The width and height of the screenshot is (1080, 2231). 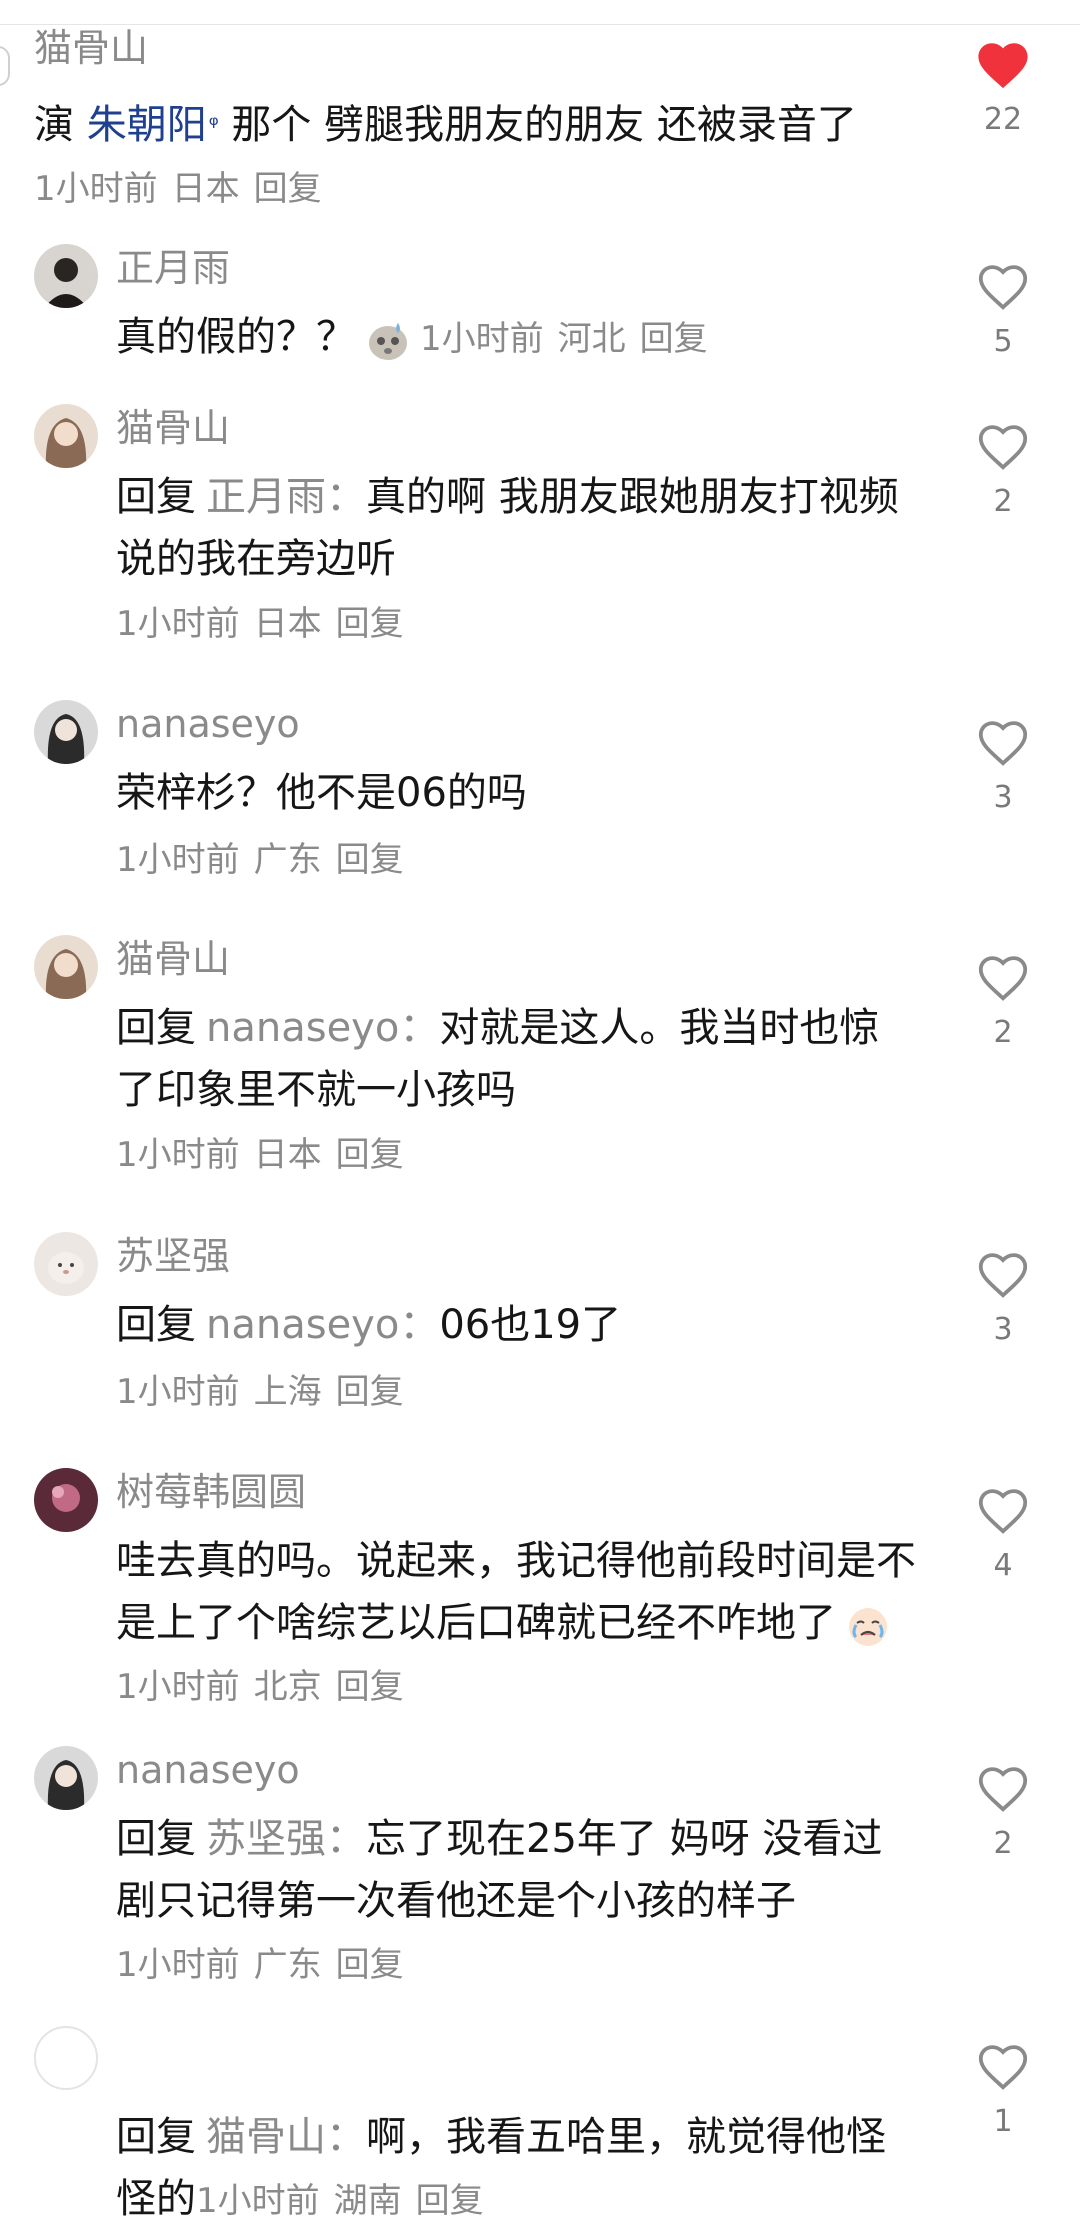 I want to click on comment-text: 回复 nanaseyo：06也19了, so click(x=369, y=1325).